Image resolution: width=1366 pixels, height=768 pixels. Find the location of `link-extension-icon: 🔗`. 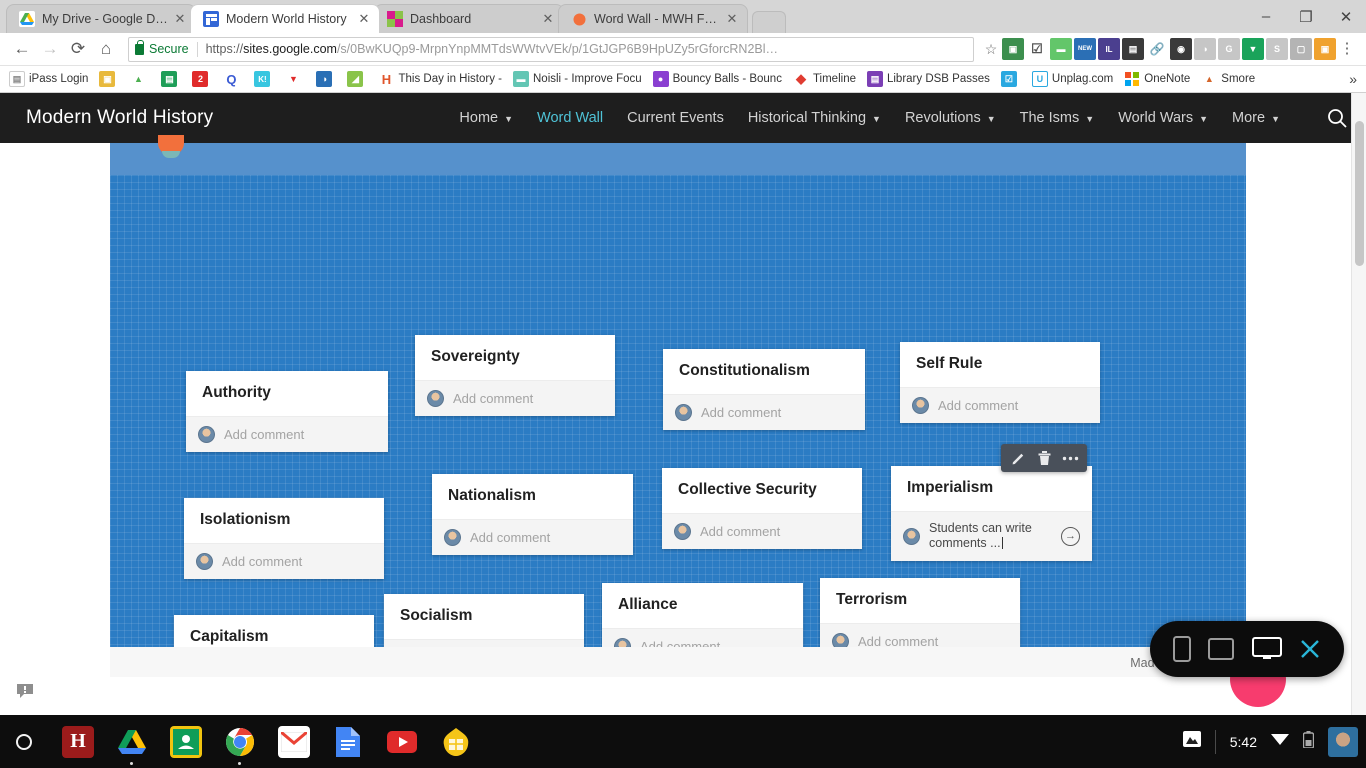

link-extension-icon: 🔗 is located at coordinates (1157, 49).